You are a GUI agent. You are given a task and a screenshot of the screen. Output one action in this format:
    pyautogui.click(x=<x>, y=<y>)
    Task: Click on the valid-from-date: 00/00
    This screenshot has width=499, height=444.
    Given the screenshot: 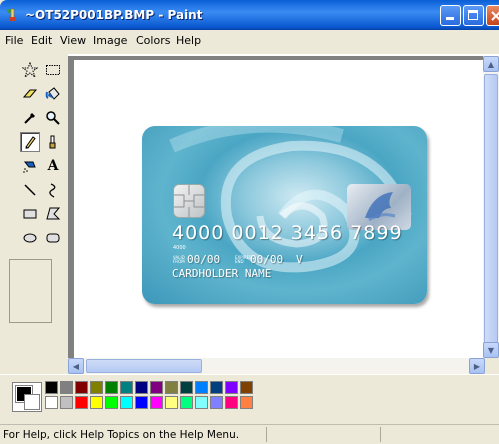 What is the action you would take?
    pyautogui.click(x=204, y=259)
    